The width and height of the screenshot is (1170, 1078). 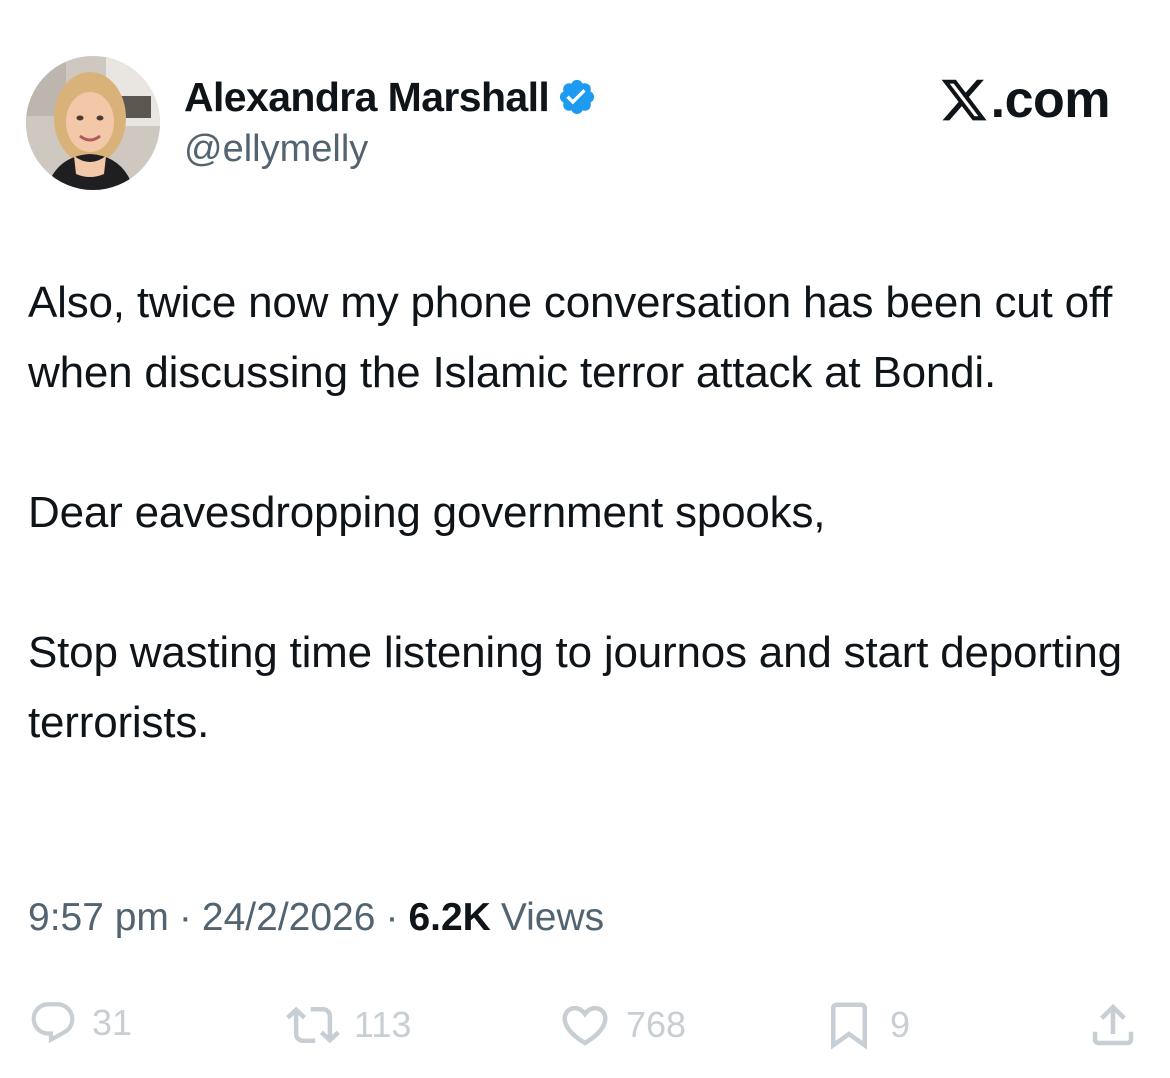 I want to click on brand-logo: .com, so click(x=1025, y=100).